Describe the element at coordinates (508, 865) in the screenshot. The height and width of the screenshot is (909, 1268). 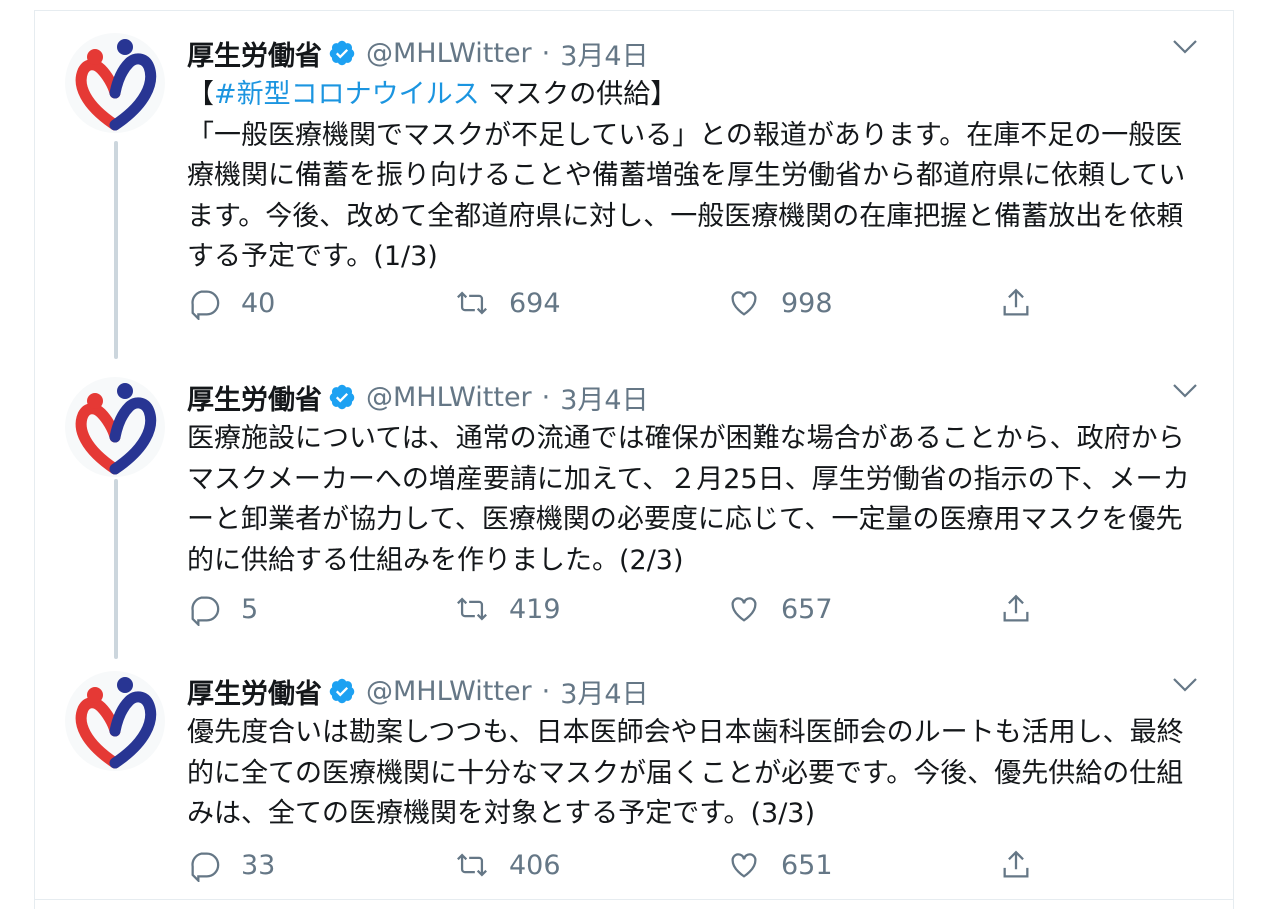
I see `retweet-button: 406` at that location.